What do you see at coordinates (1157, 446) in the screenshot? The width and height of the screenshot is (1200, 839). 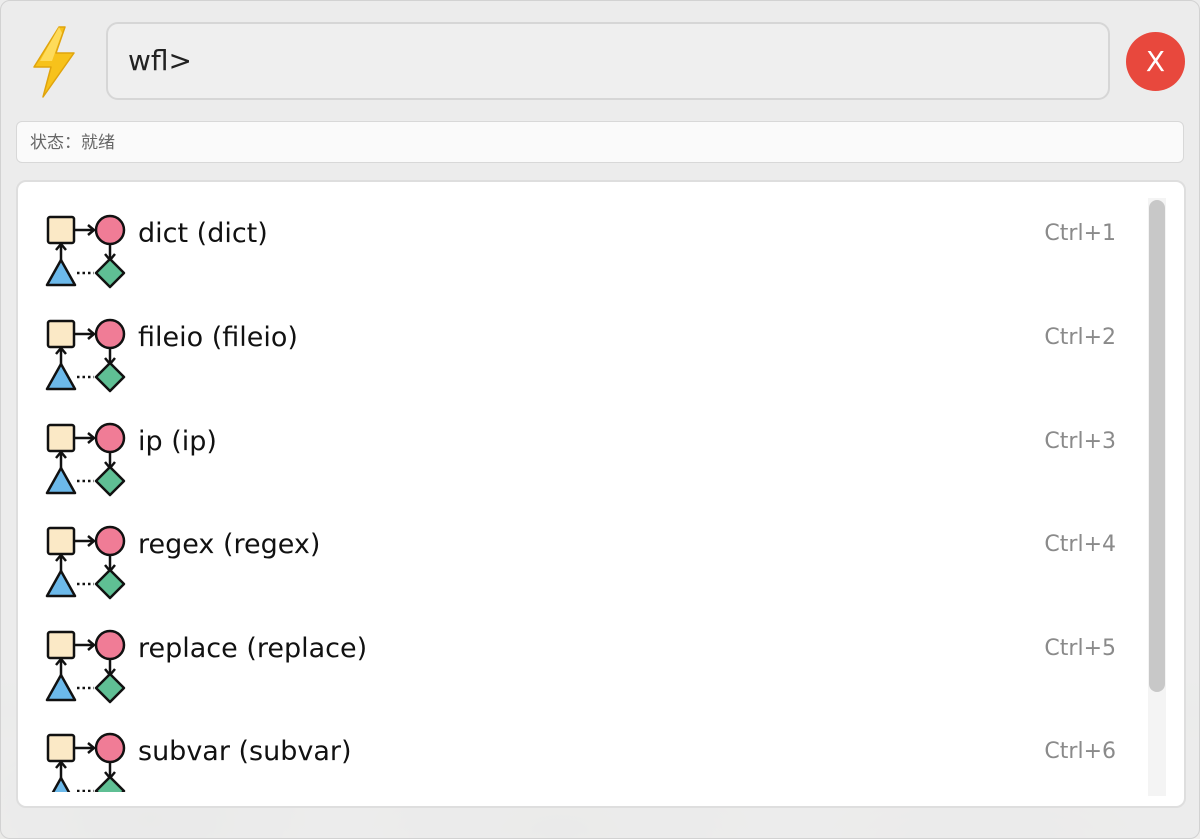 I see `scrollbar-thumb` at bounding box center [1157, 446].